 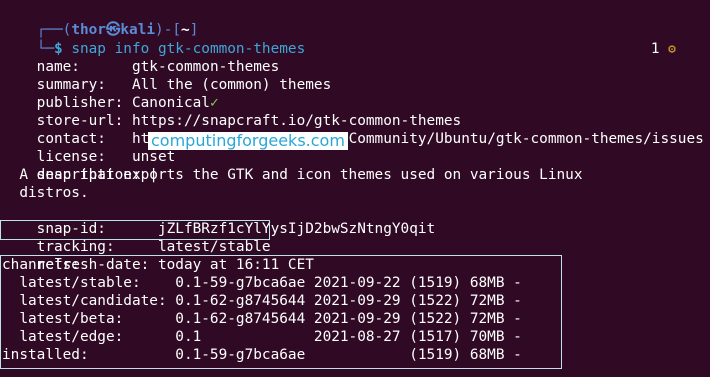 What do you see at coordinates (45, 193) in the screenshot?
I see `description-line-2: distros.` at bounding box center [45, 193].